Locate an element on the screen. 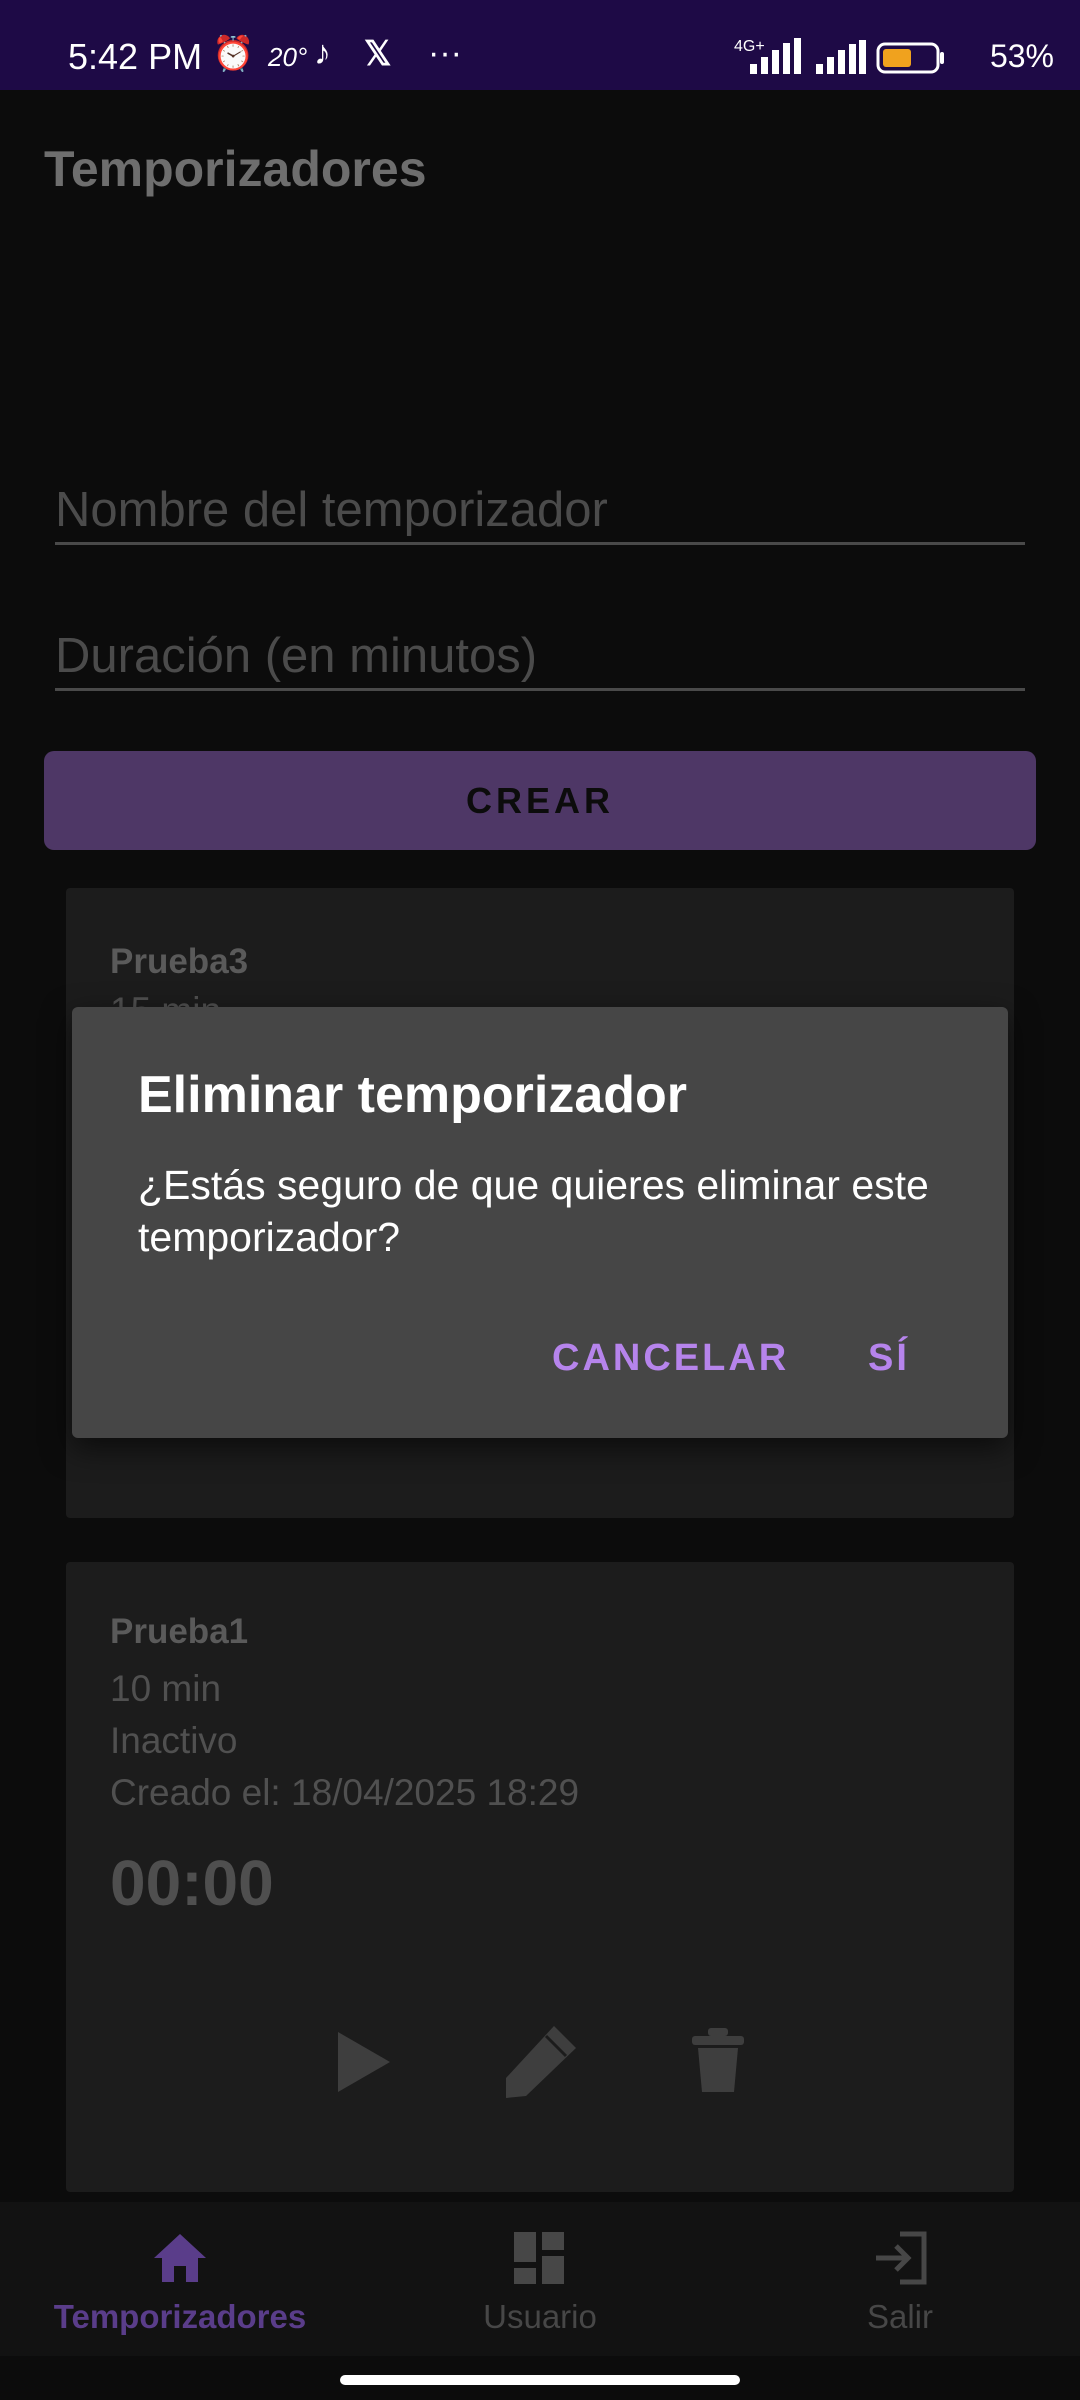 The height and width of the screenshot is (2400, 1080). home-icon is located at coordinates (180, 2258).